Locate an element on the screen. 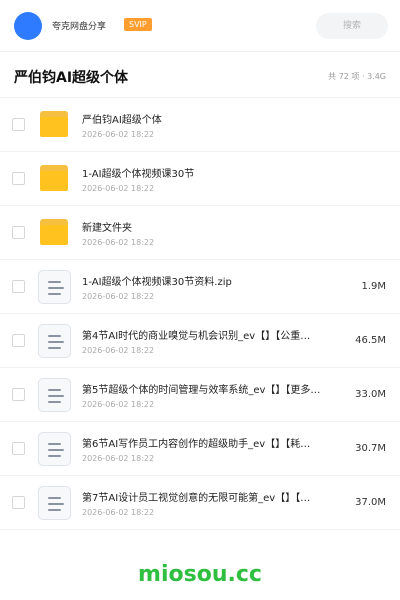 The width and height of the screenshot is (400, 600). folder-title-bar: 严伯钧AI超级个体 共 72 项 · 3.4G is located at coordinates (200, 75).